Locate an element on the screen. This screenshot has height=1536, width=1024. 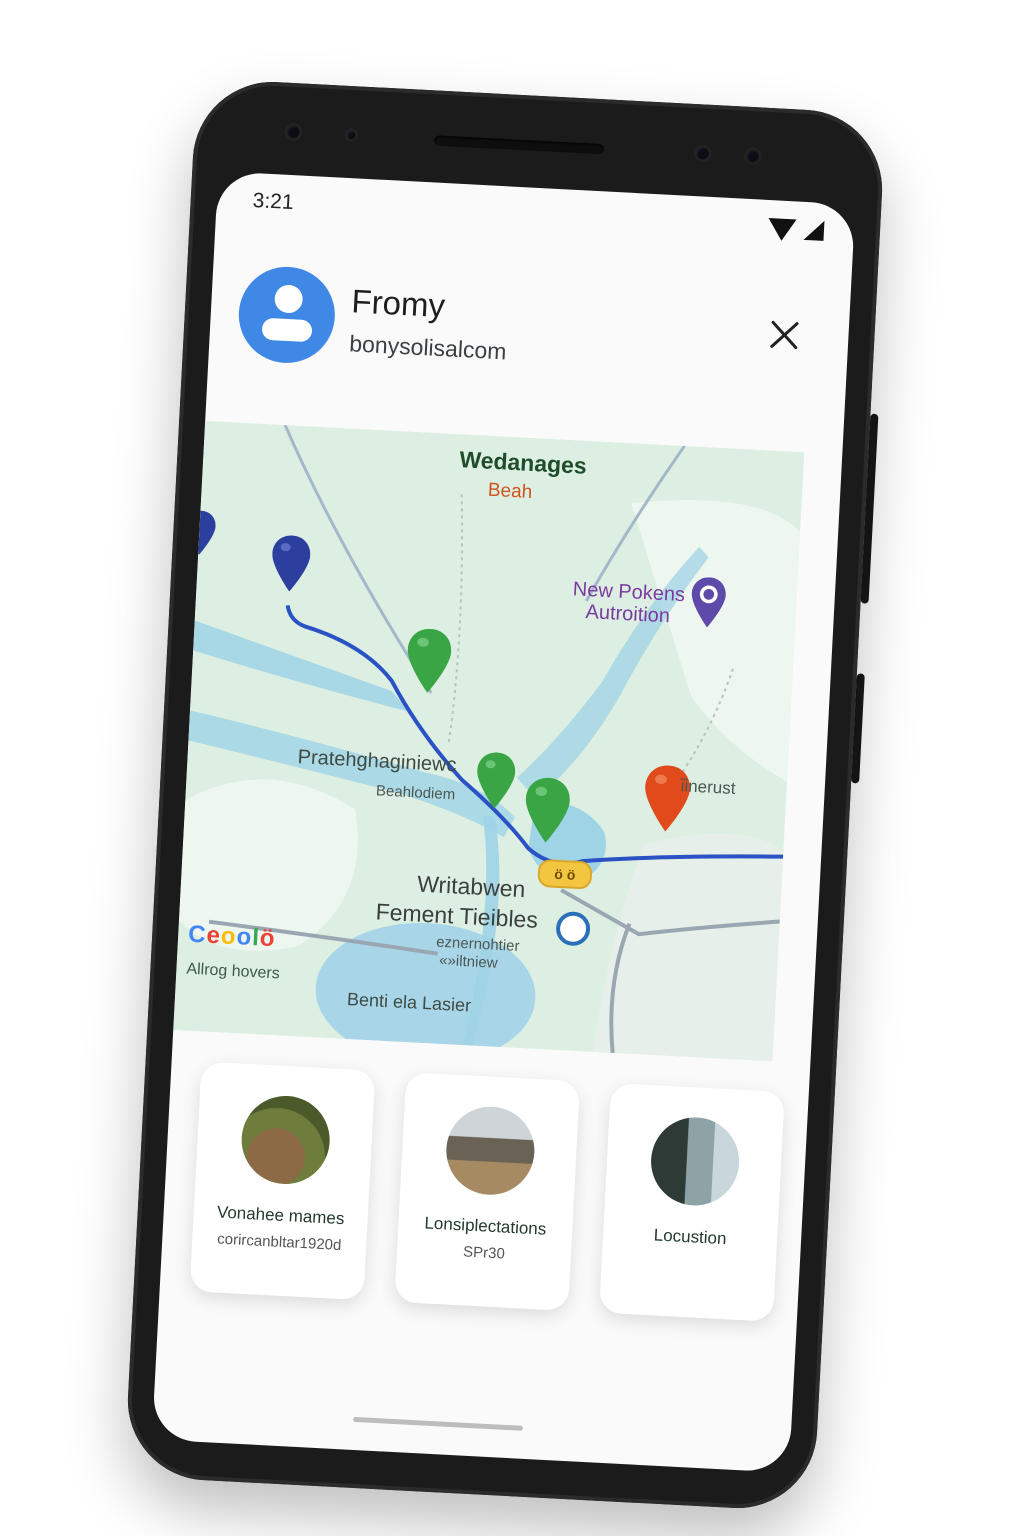
sensor-icon is located at coordinates (351, 135).